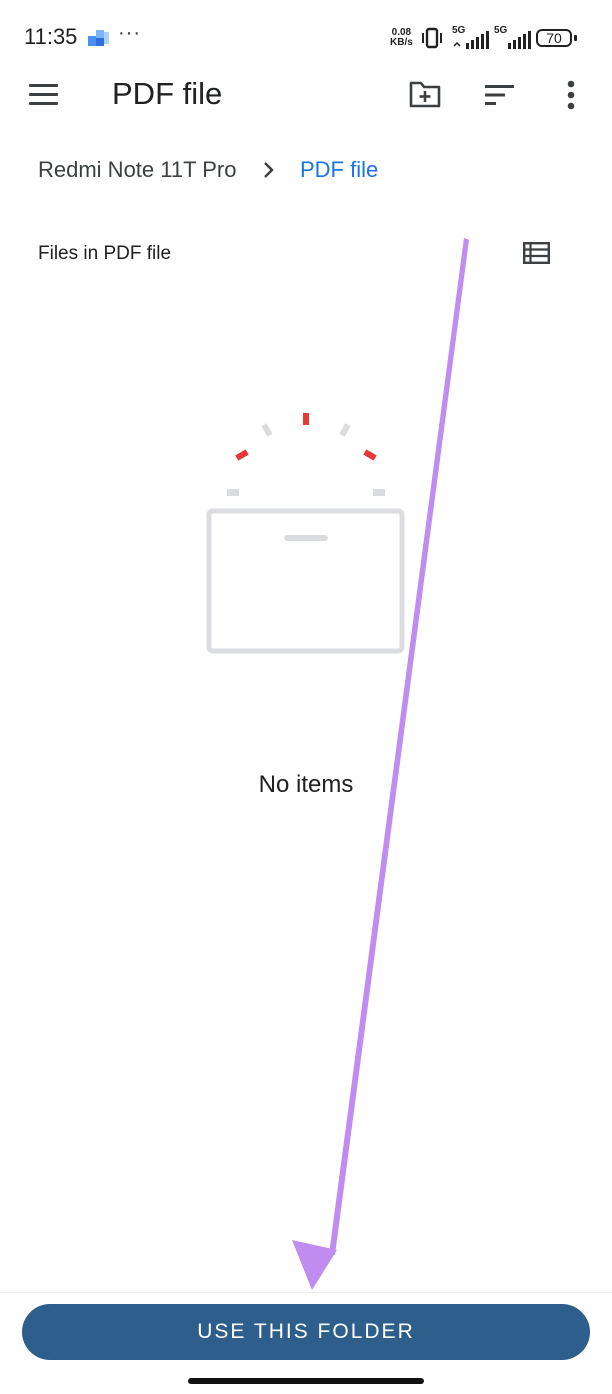  I want to click on vibrate-icon, so click(432, 38).